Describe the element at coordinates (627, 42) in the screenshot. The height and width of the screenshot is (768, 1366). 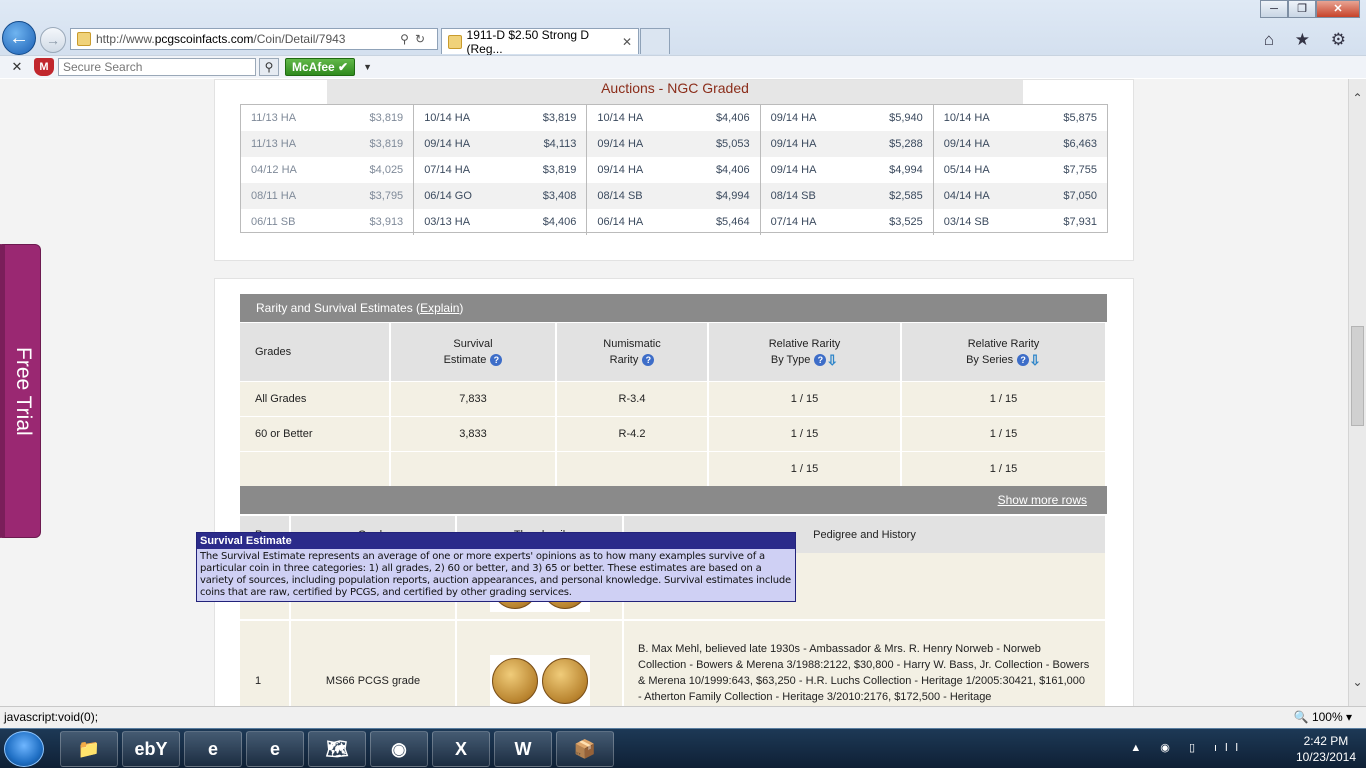
I see `tab-close-icon: ✕` at that location.